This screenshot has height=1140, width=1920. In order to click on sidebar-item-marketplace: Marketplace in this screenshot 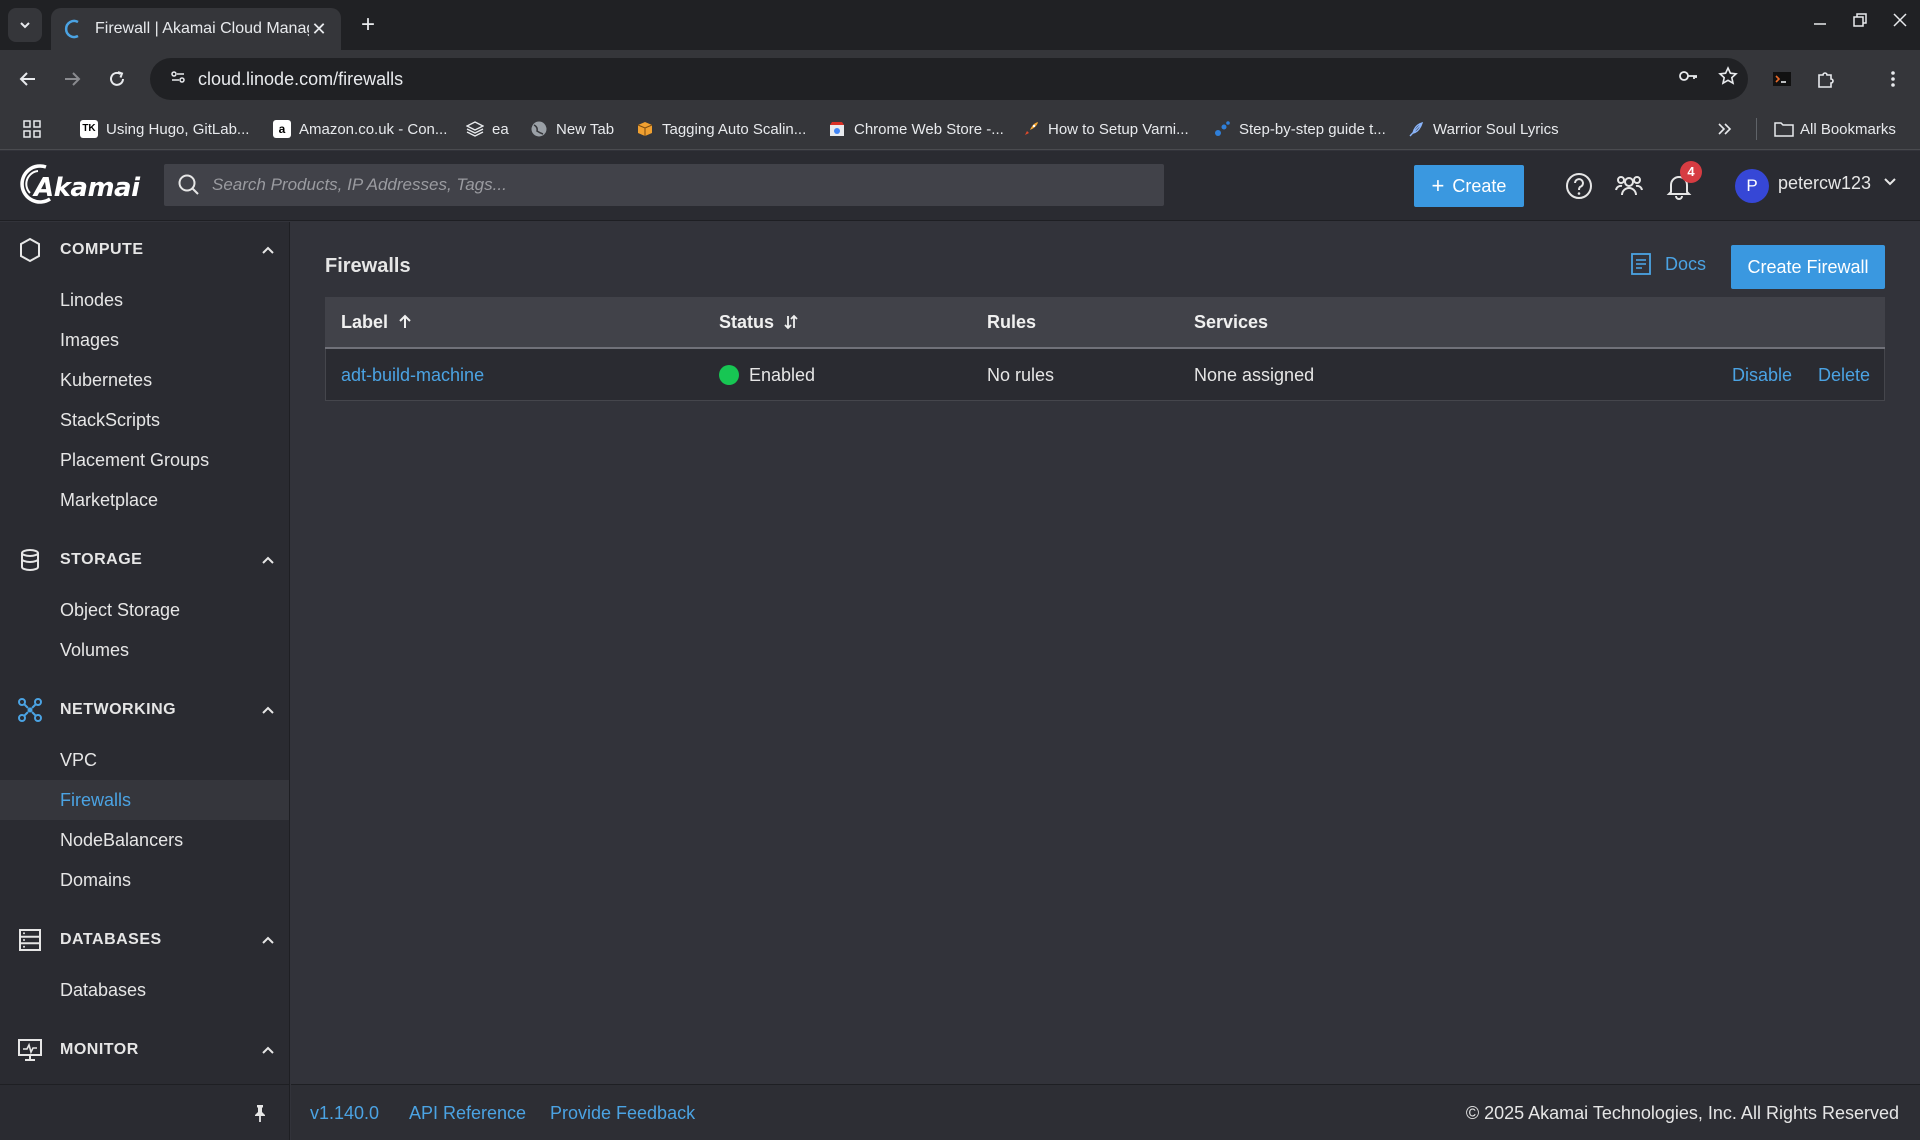, I will do `click(144, 500)`.